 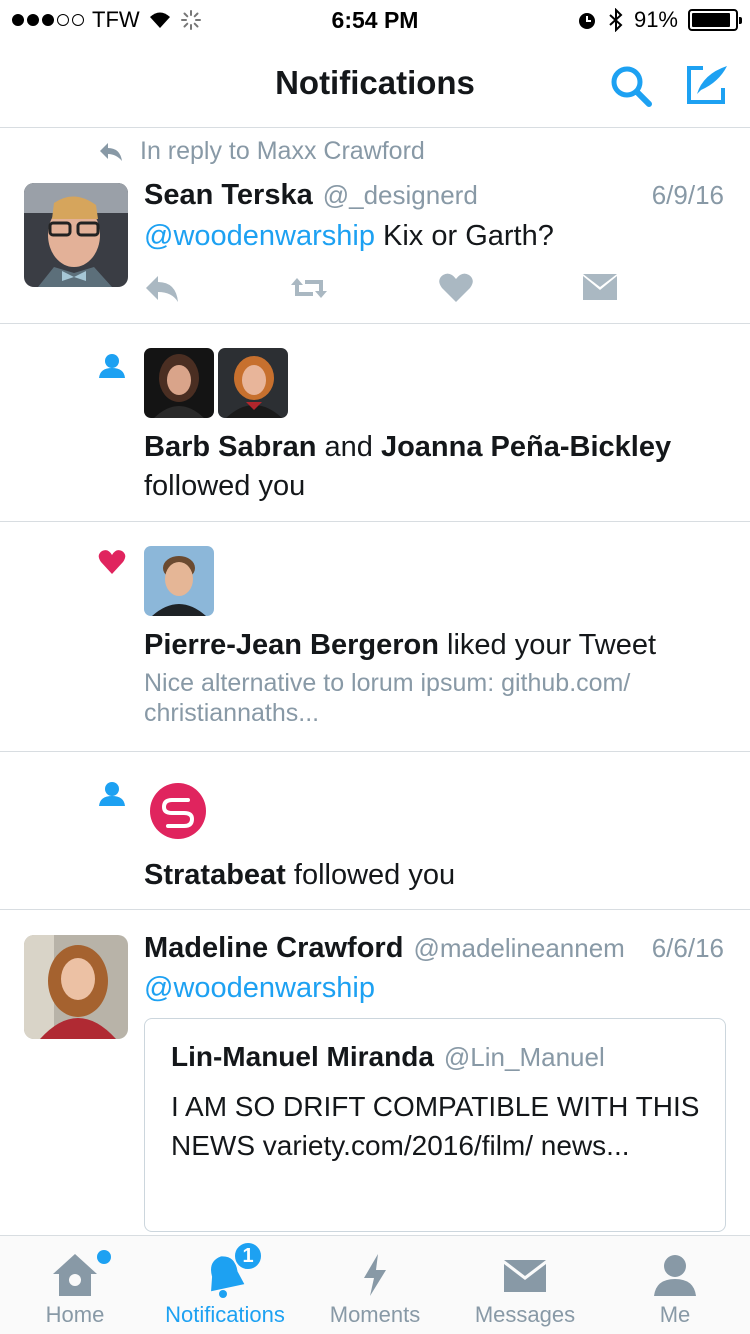 I want to click on tweet-date: 6/9/16, so click(x=687, y=195).